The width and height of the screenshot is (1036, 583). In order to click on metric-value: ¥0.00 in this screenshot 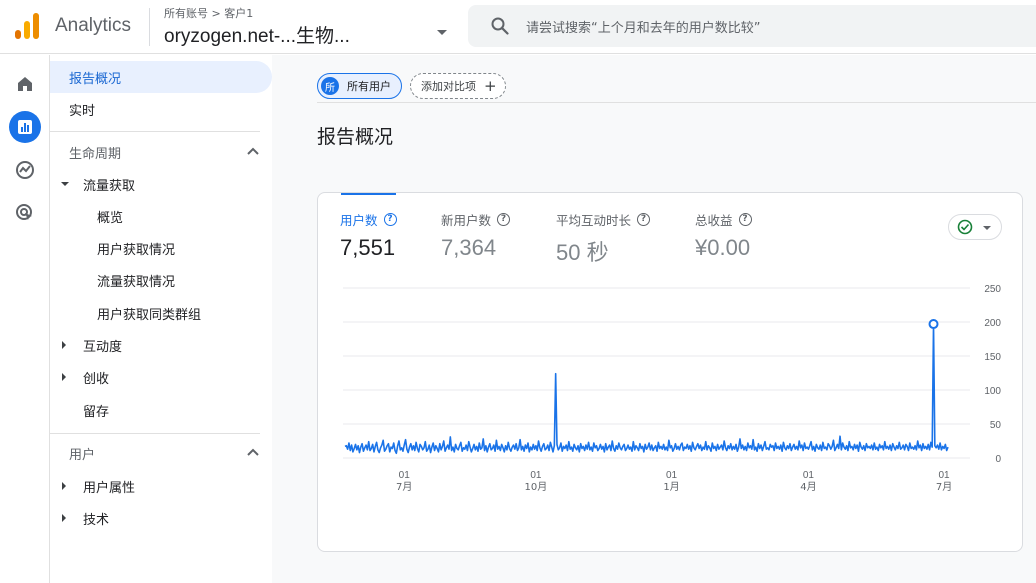, I will do `click(723, 247)`.